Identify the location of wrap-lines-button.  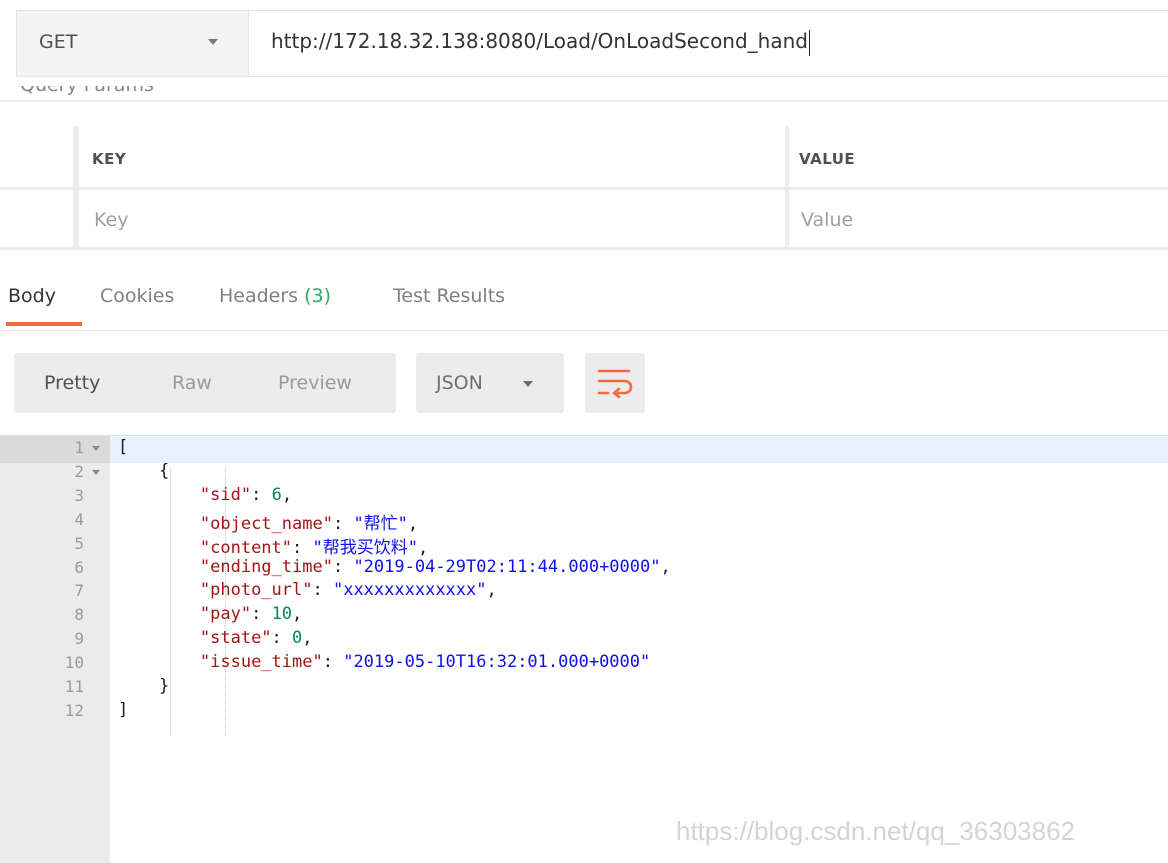
(615, 383).